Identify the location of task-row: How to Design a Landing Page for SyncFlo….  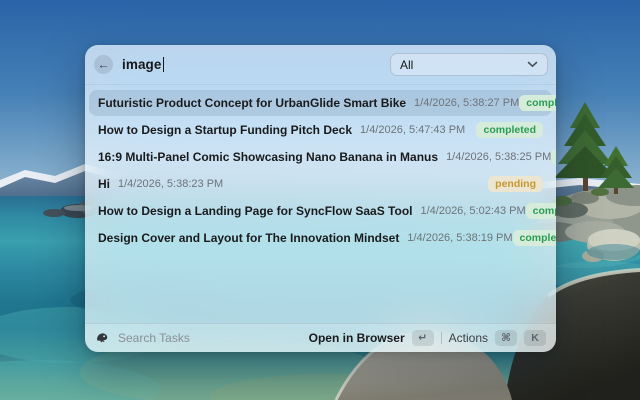
(322, 211).